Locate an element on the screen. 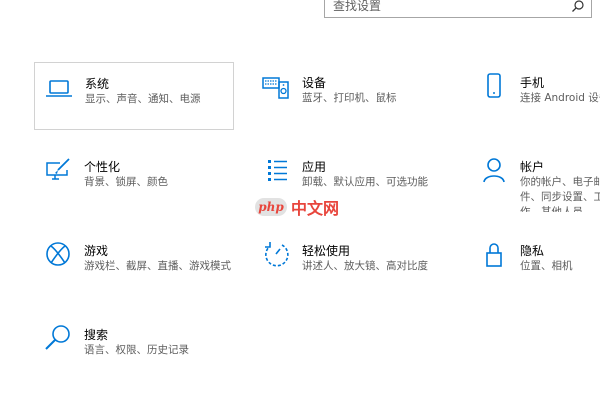  settings-tile-gaming: 游戏 游戏栏、截屏、直播、游戏模式 is located at coordinates (134, 263).